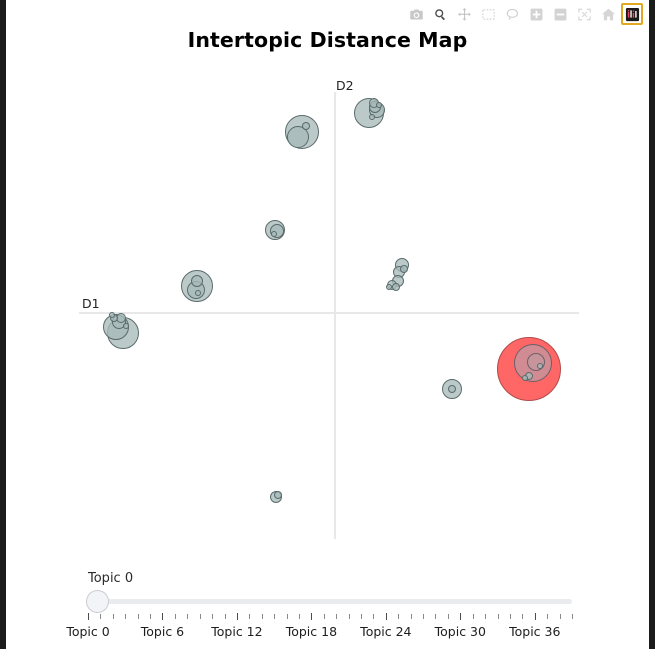  What do you see at coordinates (327, 40) in the screenshot?
I see `page-title: Intertopic Distance Map` at bounding box center [327, 40].